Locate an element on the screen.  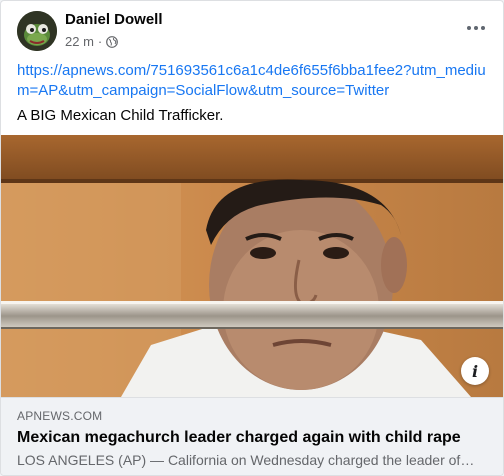
post-meta: 22 m · is located at coordinates (92, 41).